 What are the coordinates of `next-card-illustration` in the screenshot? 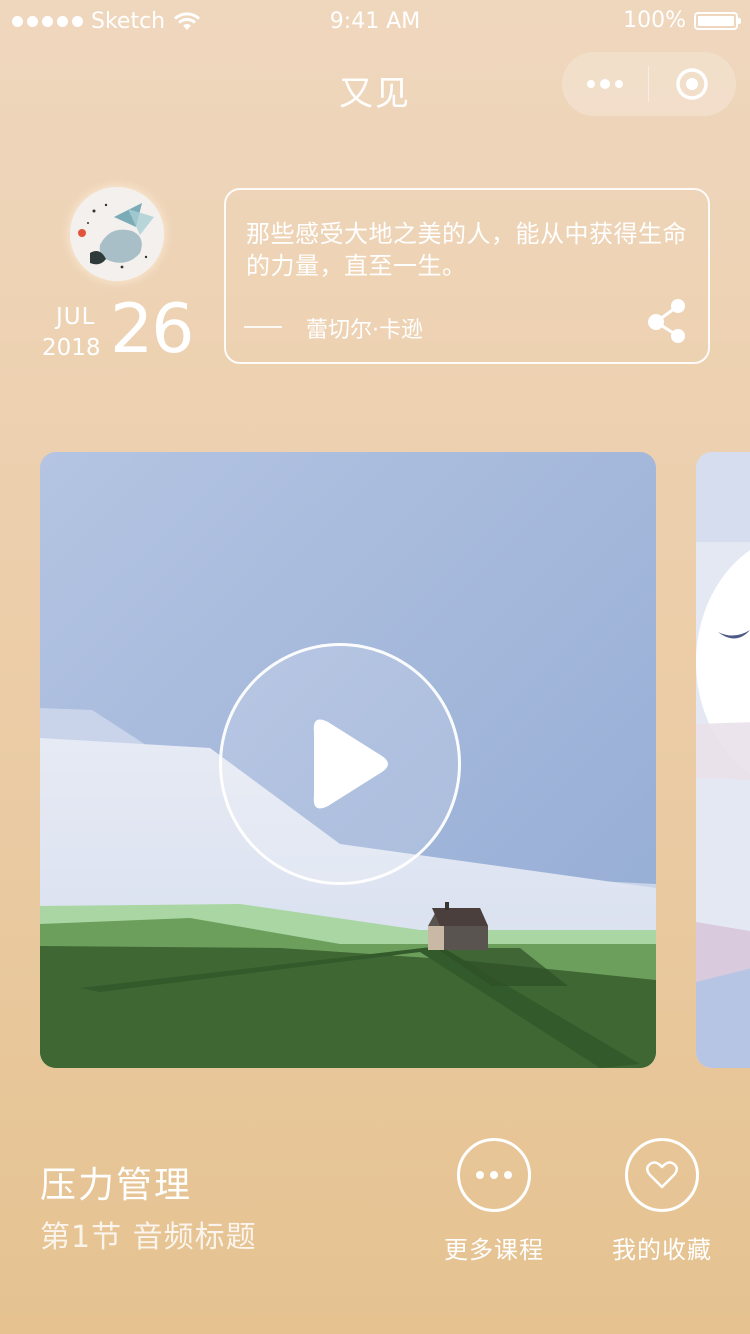 It's located at (723, 760).